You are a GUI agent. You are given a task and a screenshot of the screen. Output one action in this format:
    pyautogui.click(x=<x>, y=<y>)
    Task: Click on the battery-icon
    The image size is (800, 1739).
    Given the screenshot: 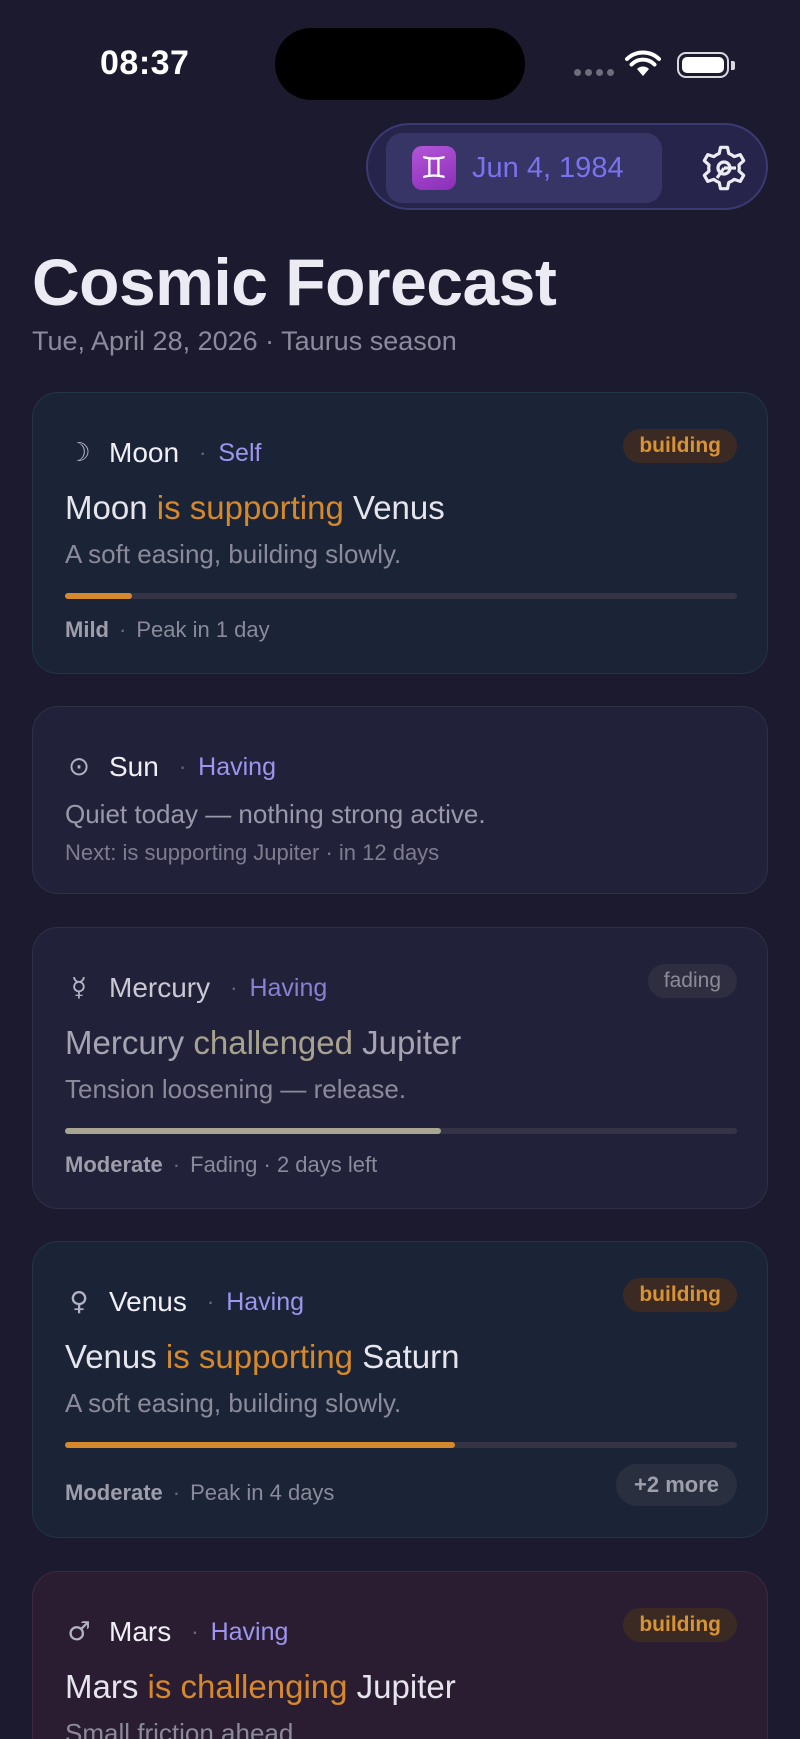 What is the action you would take?
    pyautogui.click(x=706, y=65)
    